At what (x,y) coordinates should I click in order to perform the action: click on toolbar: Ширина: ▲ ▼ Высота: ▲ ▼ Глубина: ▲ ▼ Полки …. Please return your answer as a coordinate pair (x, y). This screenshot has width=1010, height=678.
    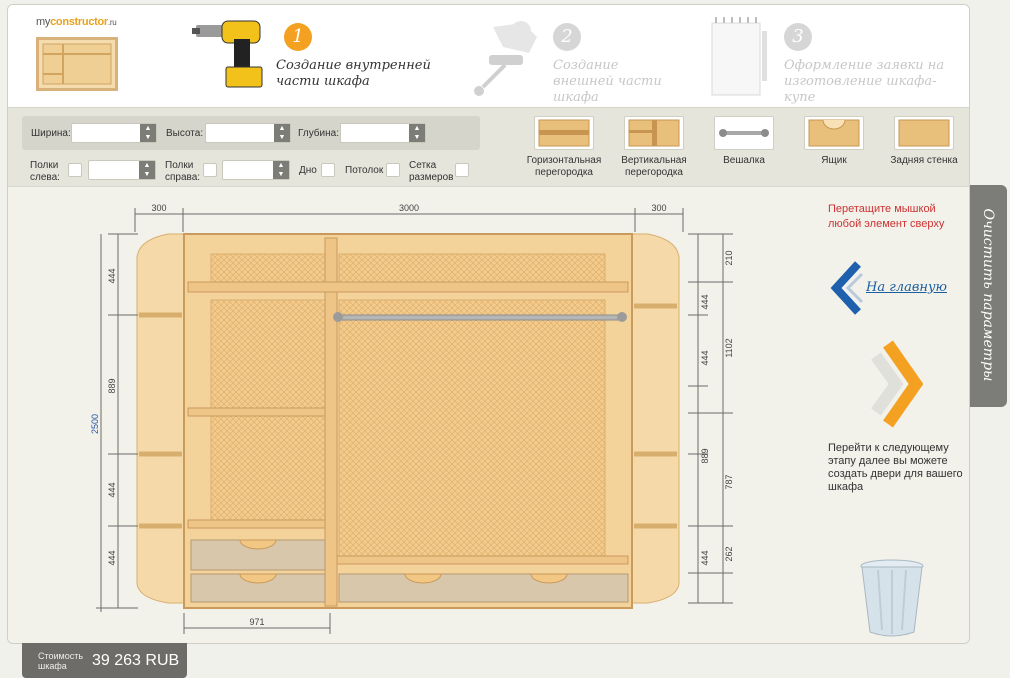
    Looking at the image, I should click on (488, 147).